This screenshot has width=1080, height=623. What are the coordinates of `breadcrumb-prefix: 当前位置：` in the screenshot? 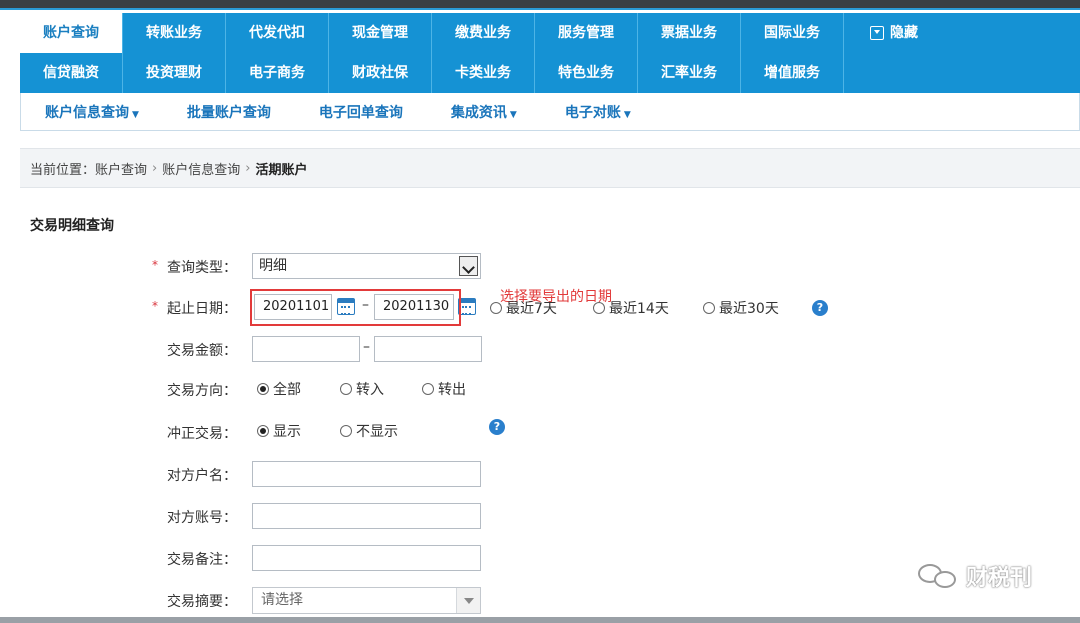 It's located at (63, 170).